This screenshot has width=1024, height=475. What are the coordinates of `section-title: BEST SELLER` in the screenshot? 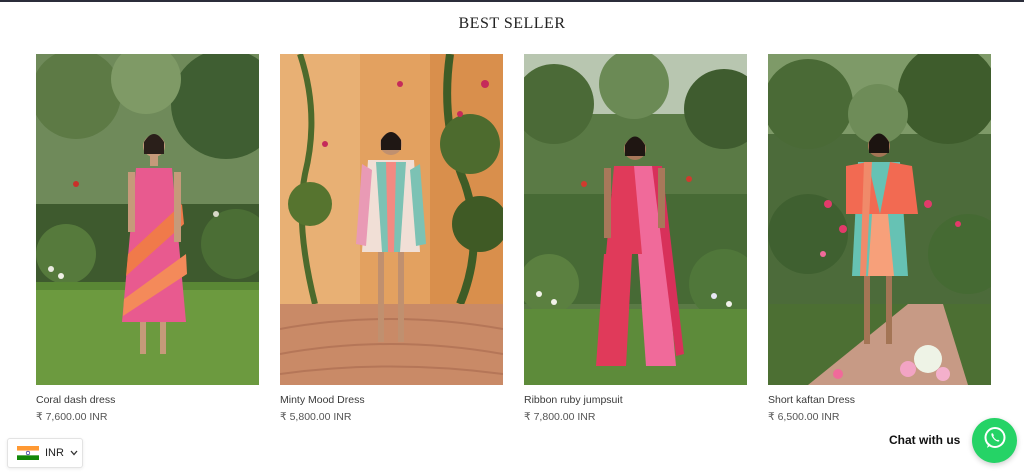 It's located at (512, 23).